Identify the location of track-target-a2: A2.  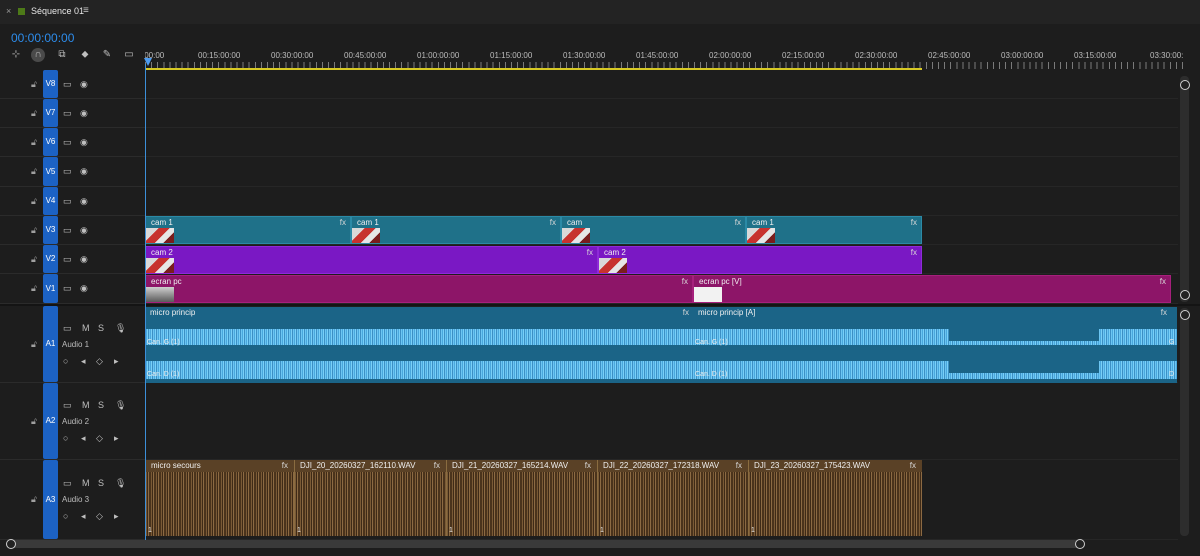
(50, 421).